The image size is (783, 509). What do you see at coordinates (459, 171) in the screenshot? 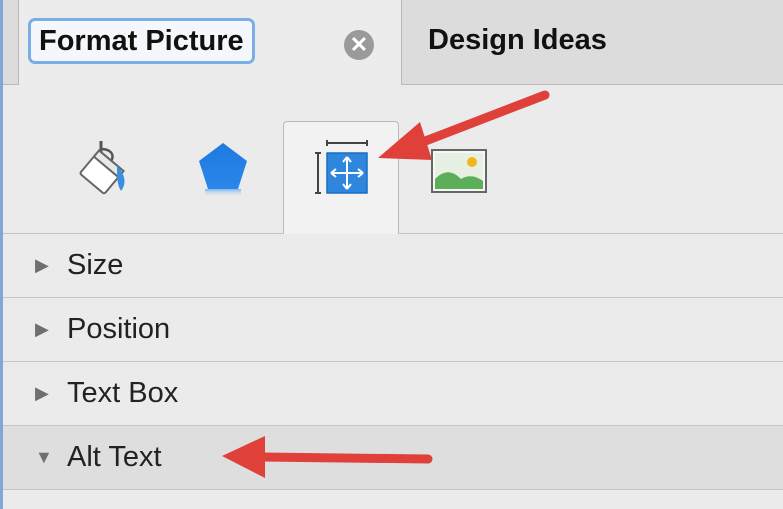
I see `picture-icon` at bounding box center [459, 171].